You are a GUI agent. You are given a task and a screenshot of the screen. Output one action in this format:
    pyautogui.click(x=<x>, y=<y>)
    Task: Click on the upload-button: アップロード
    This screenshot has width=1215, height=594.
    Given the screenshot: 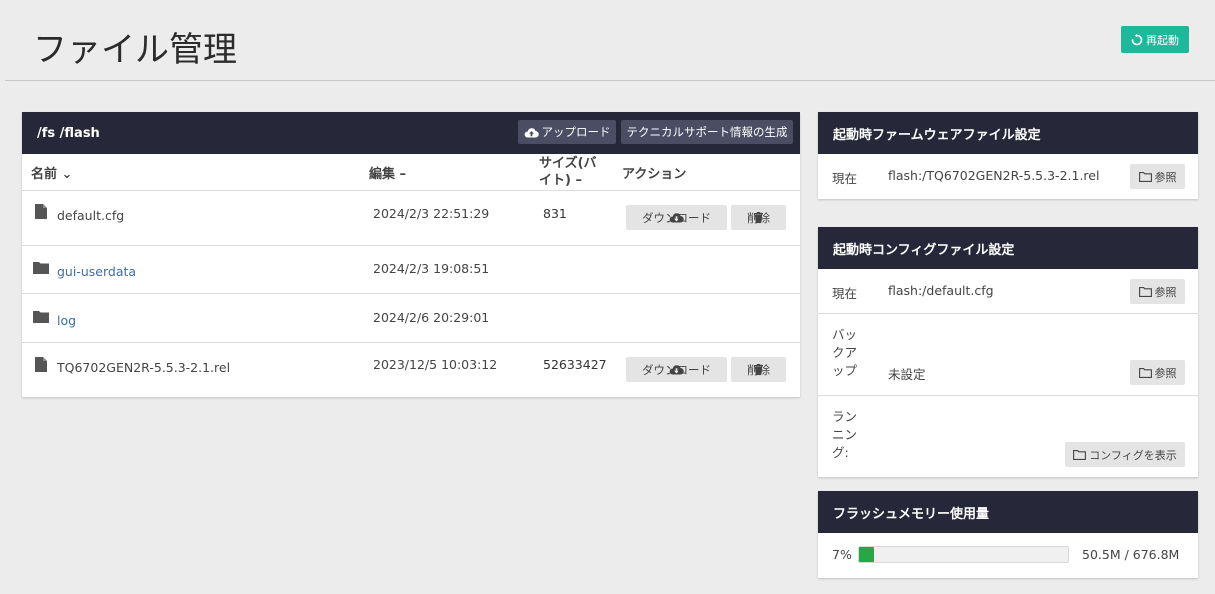 What is the action you would take?
    pyautogui.click(x=567, y=132)
    